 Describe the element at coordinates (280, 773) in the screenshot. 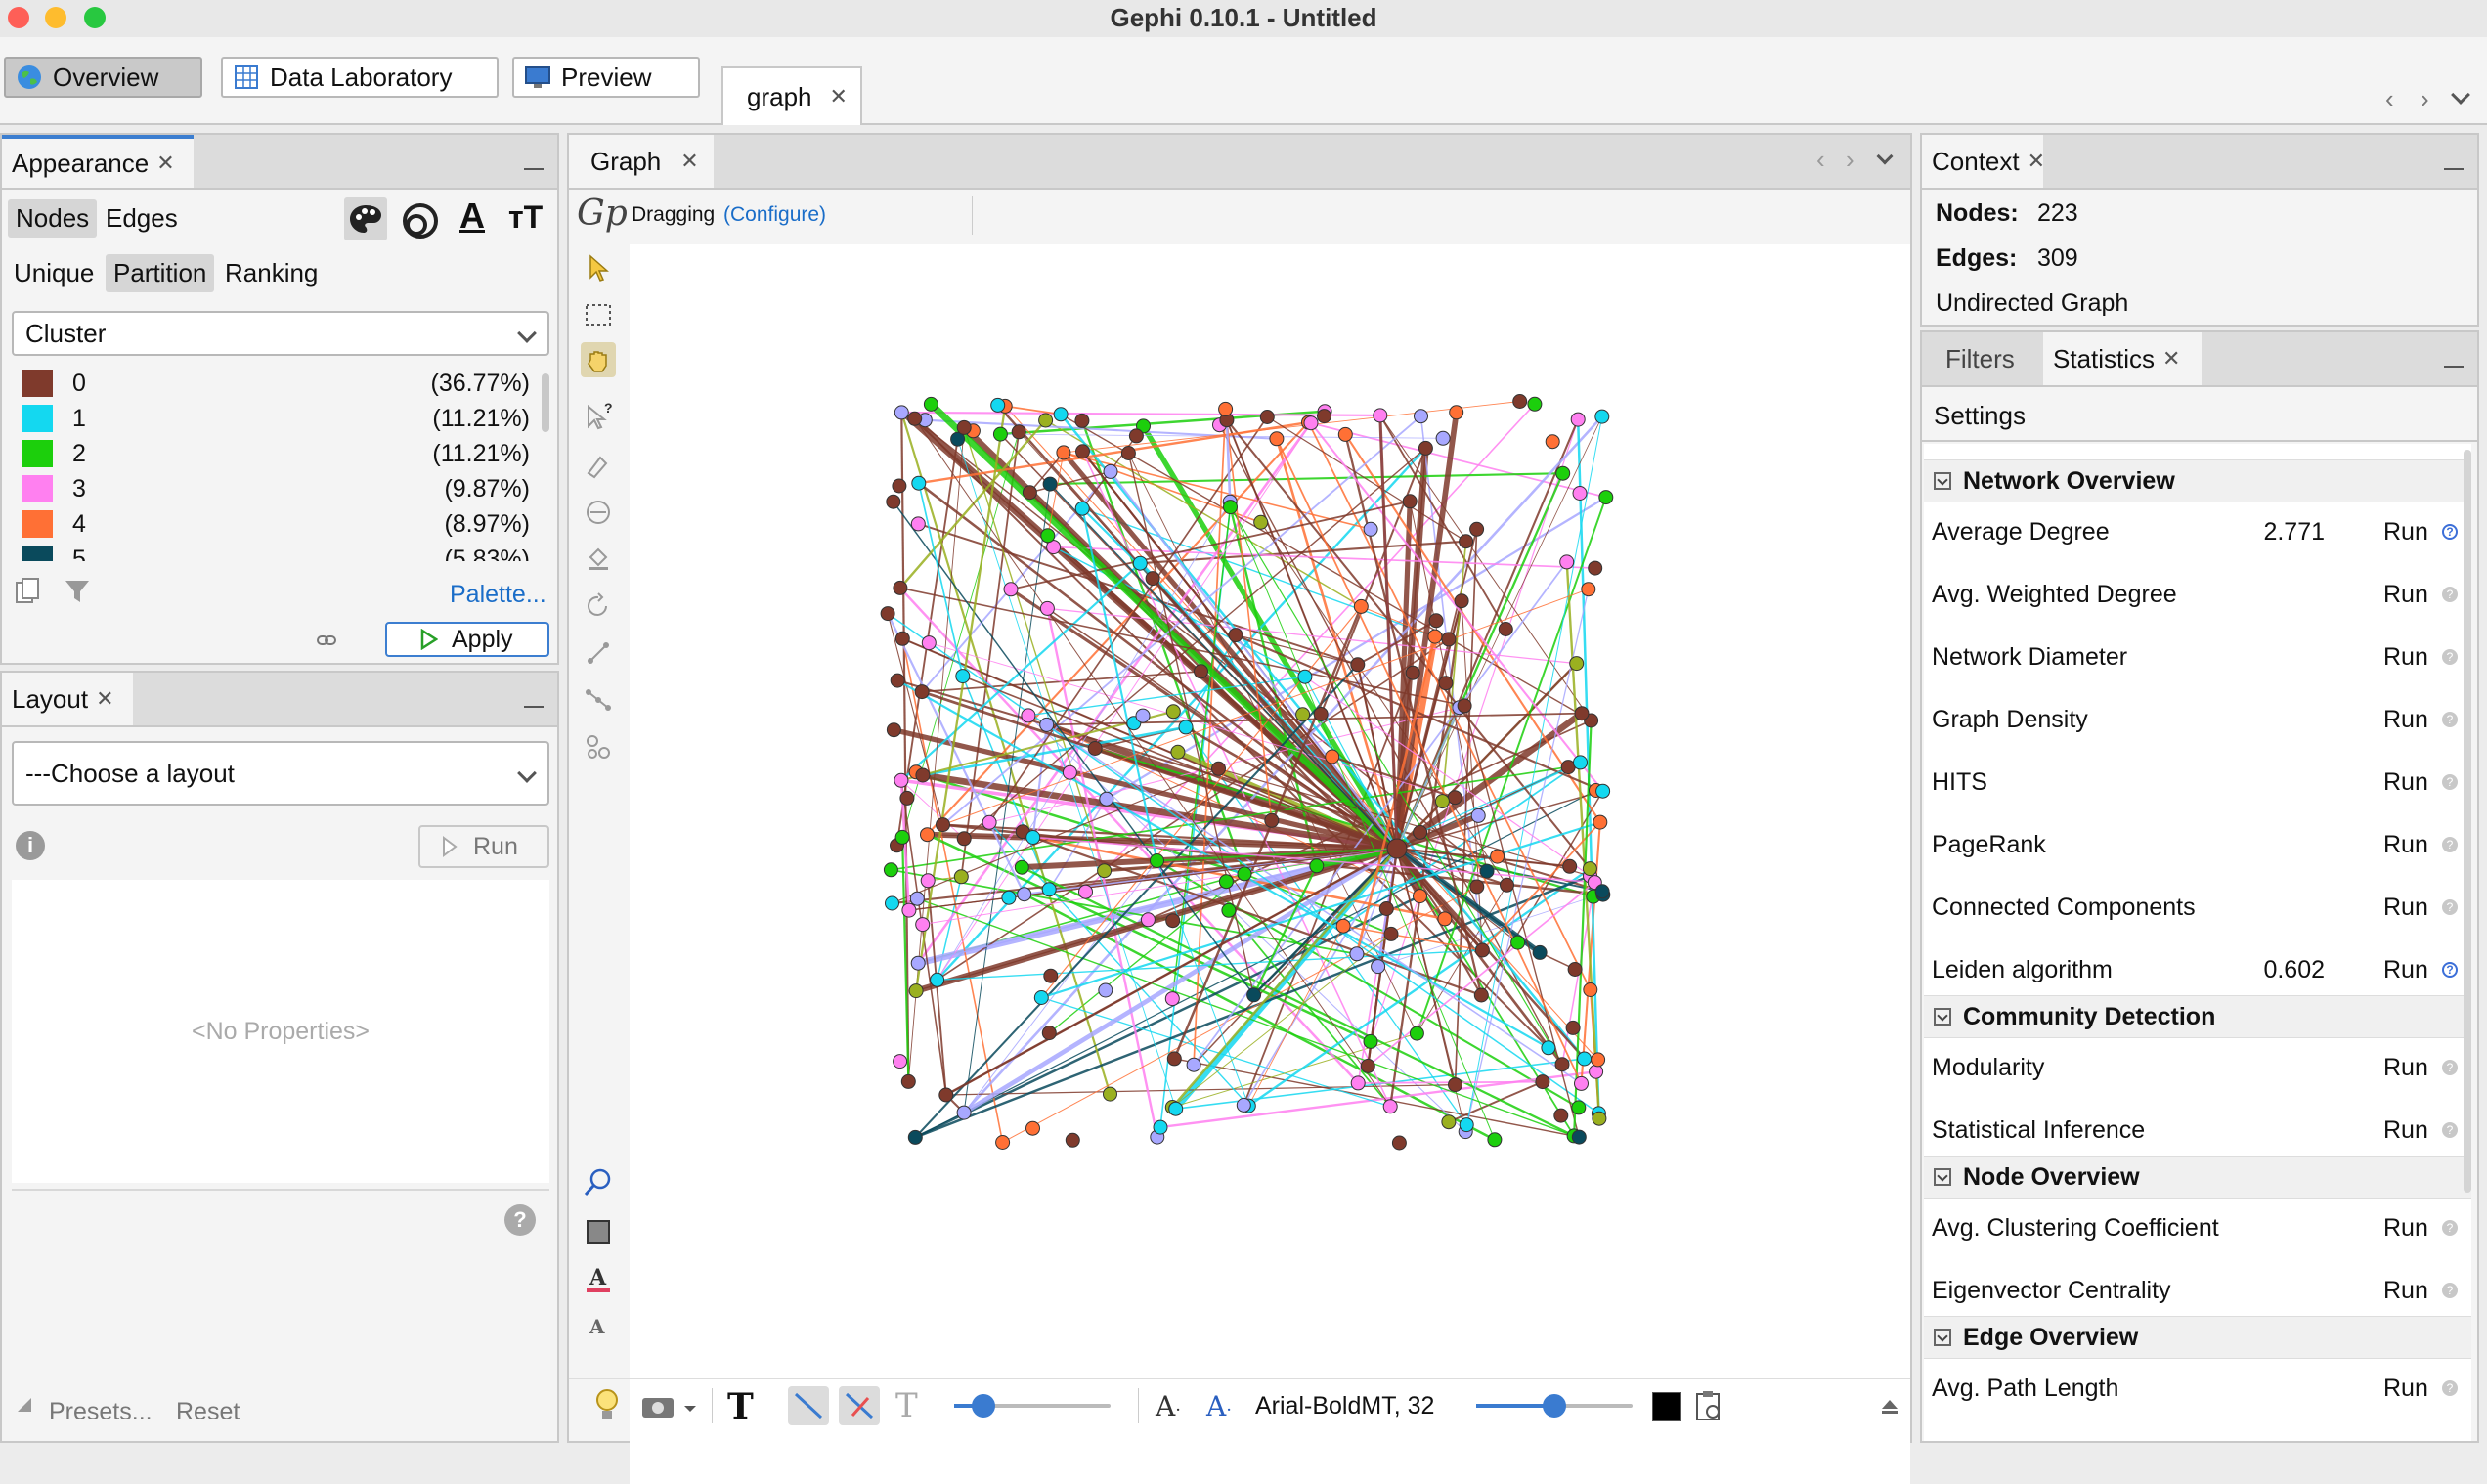

I see `layout-dropdown: ---Choose a layout` at that location.